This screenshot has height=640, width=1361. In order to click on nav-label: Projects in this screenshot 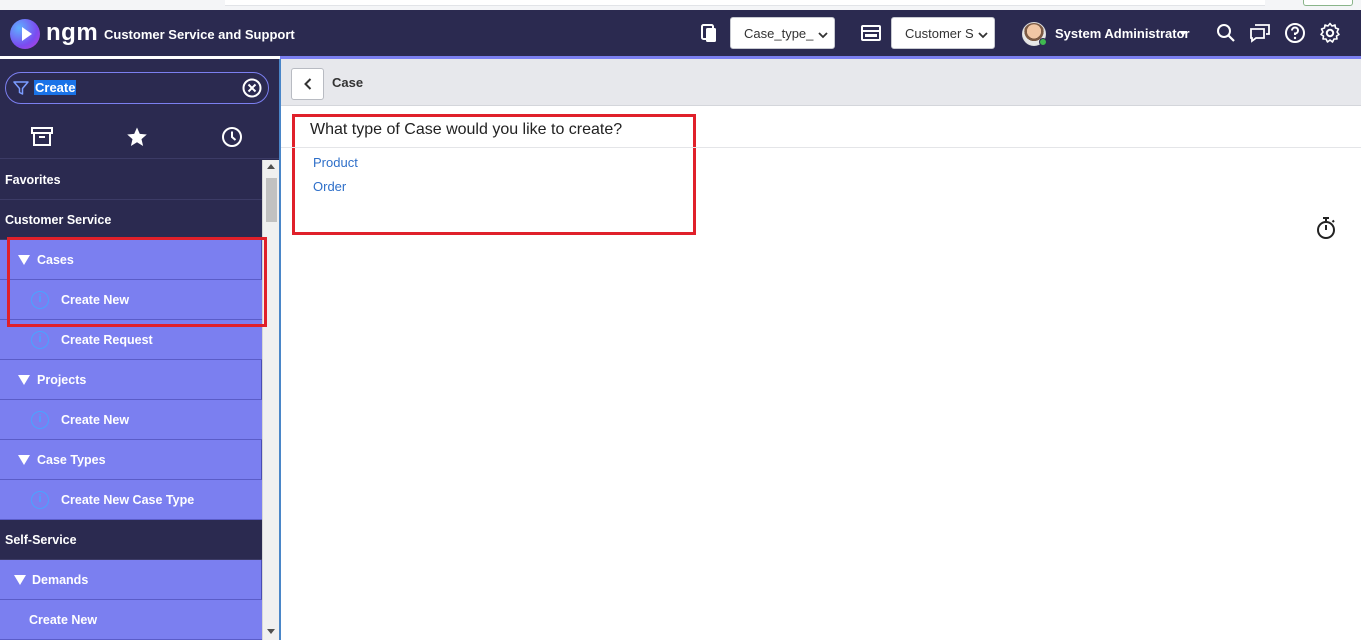, I will do `click(62, 380)`.